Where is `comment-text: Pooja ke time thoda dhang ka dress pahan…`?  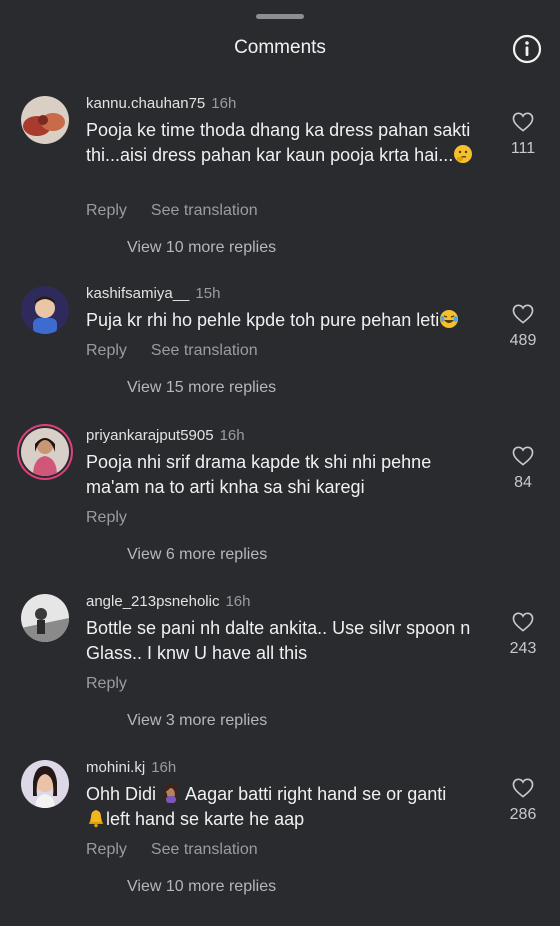
comment-text: Pooja ke time thoda dhang ka dress pahan… is located at coordinates (286, 143).